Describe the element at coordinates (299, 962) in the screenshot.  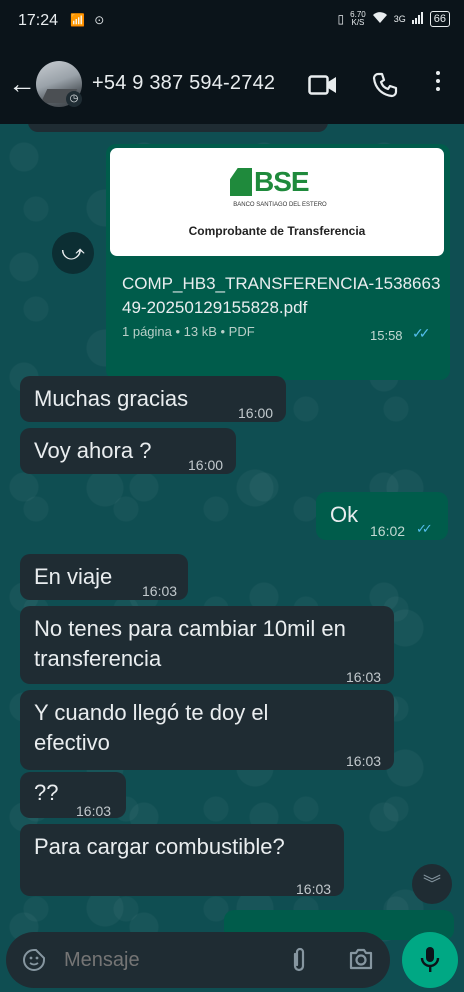
I see `paperclip-icon` at that location.